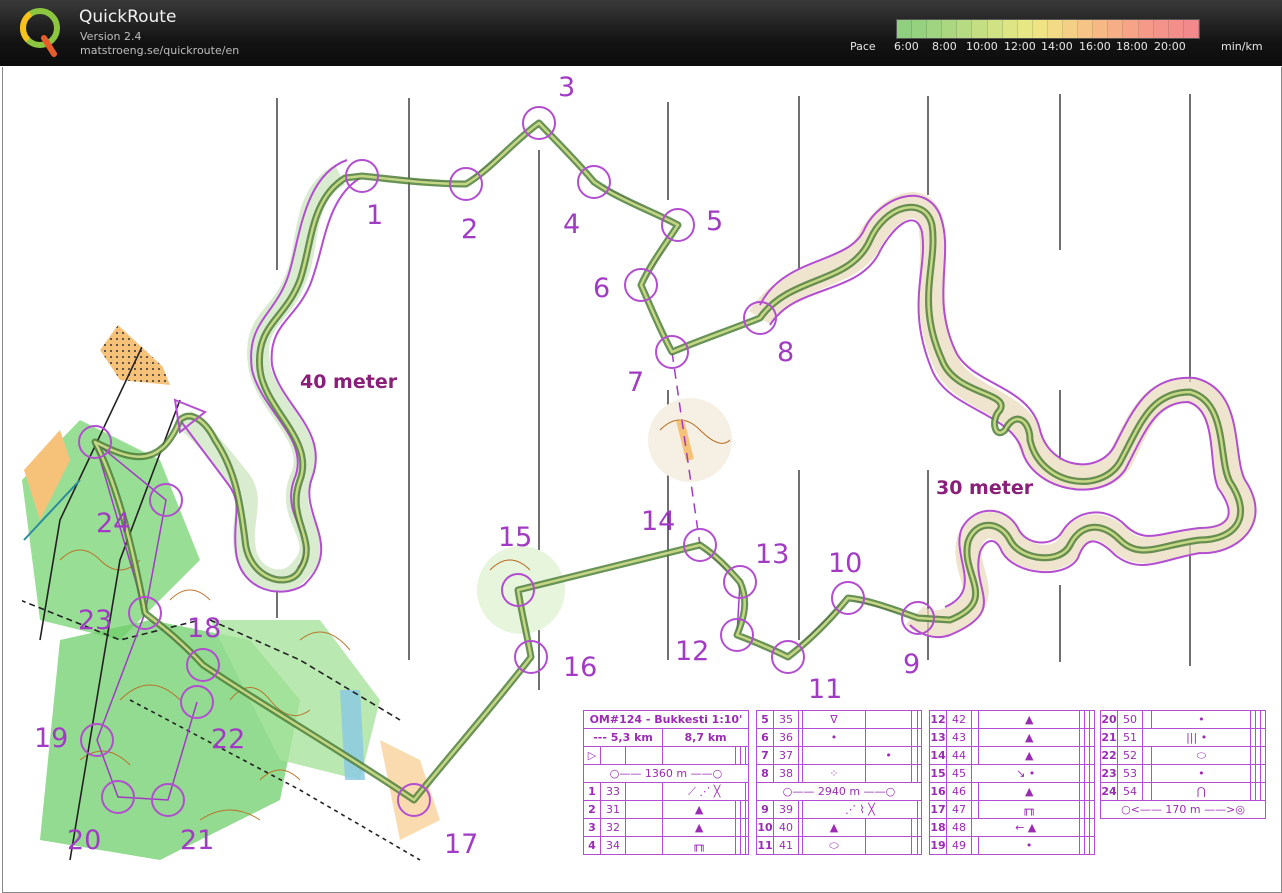 Image resolution: width=1282 pixels, height=893 pixels. I want to click on pace-tick: 18:00, so click(1132, 46).